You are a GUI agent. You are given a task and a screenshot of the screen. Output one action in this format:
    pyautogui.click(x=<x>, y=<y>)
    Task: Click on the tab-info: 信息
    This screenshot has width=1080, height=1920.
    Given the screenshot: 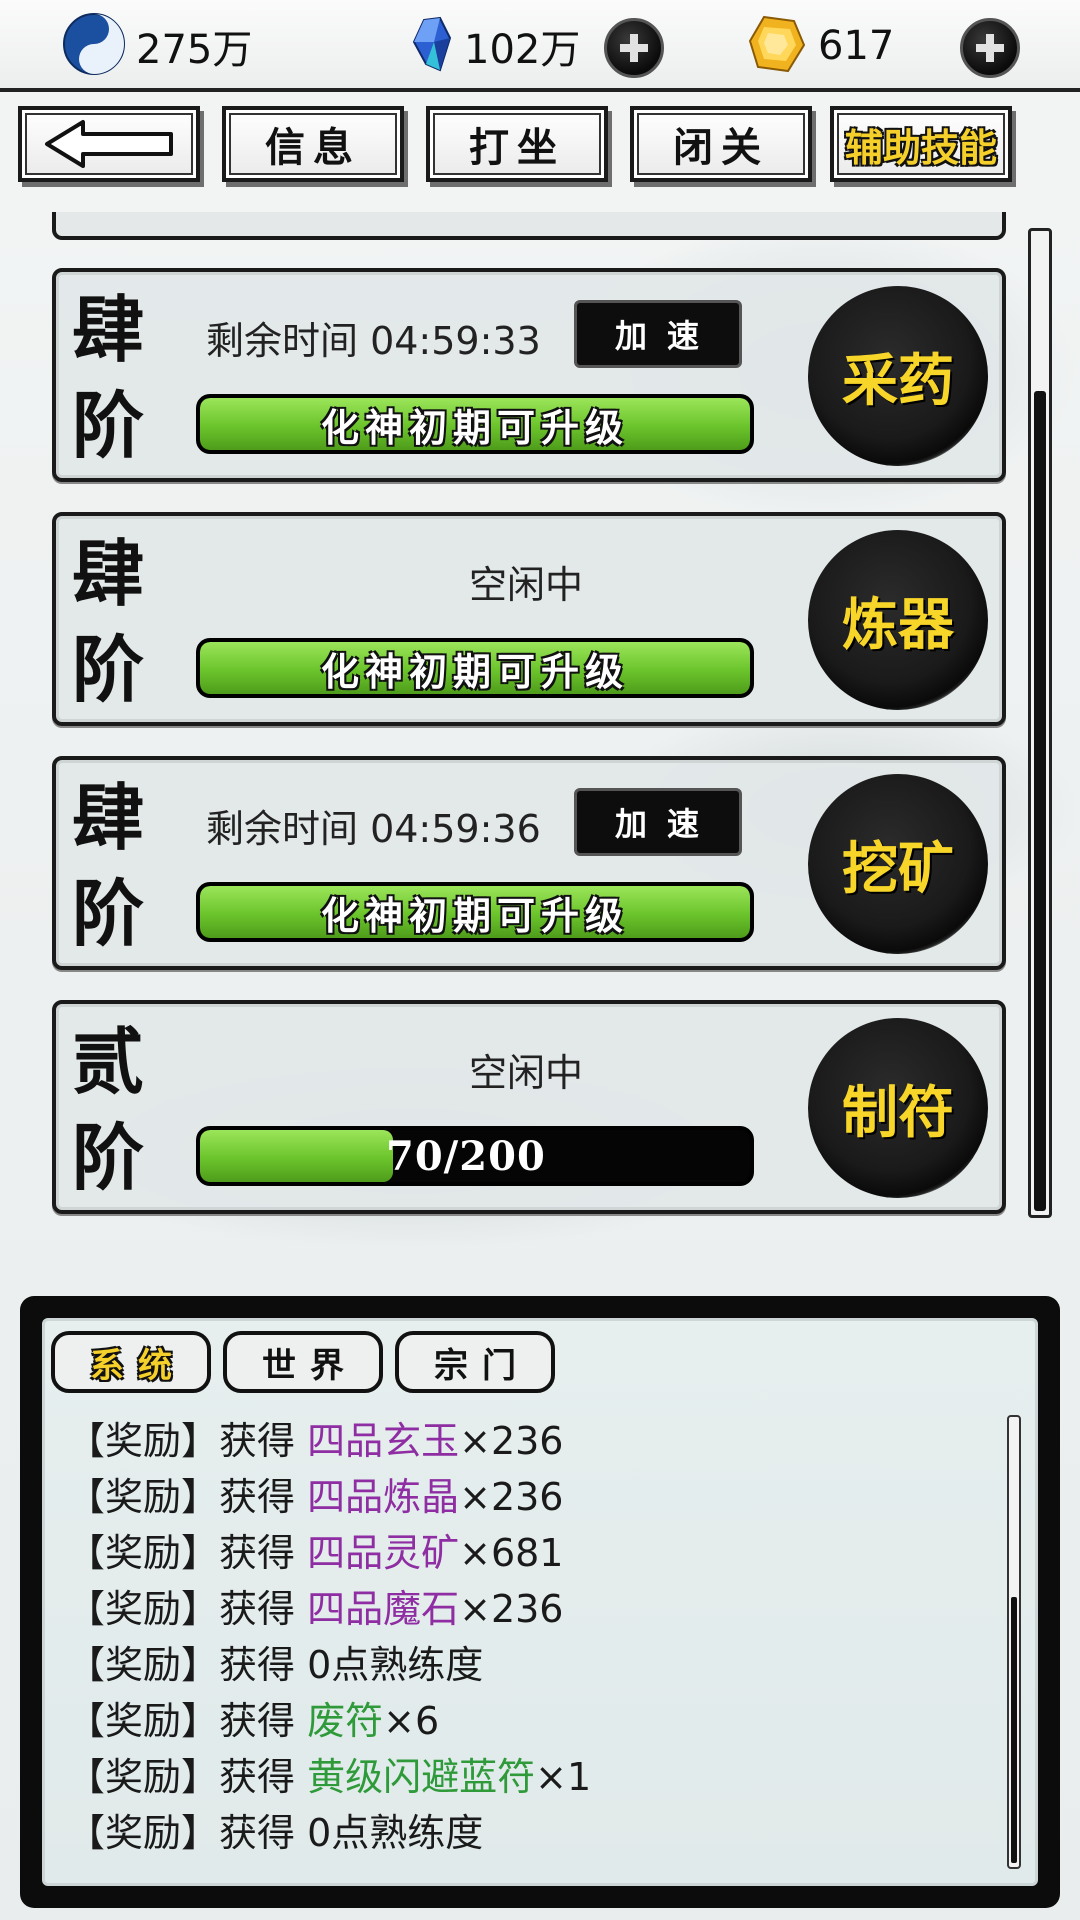 What is the action you would take?
    pyautogui.click(x=313, y=144)
    